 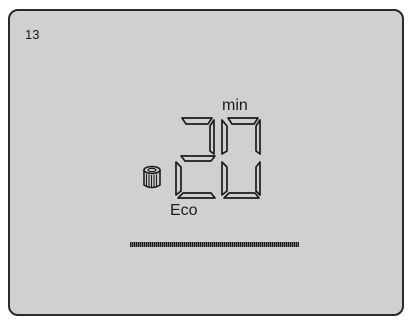 What do you see at coordinates (219, 160) in the screenshot?
I see `time-value-digits` at bounding box center [219, 160].